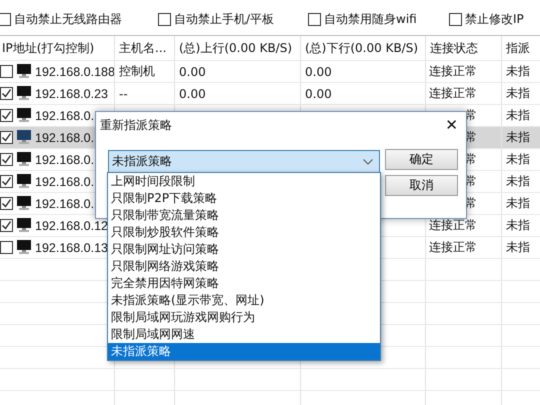 The width and height of the screenshot is (540, 405). Describe the element at coordinates (71, 93) in the screenshot. I see `ip-address: 192.168.0.23` at that location.